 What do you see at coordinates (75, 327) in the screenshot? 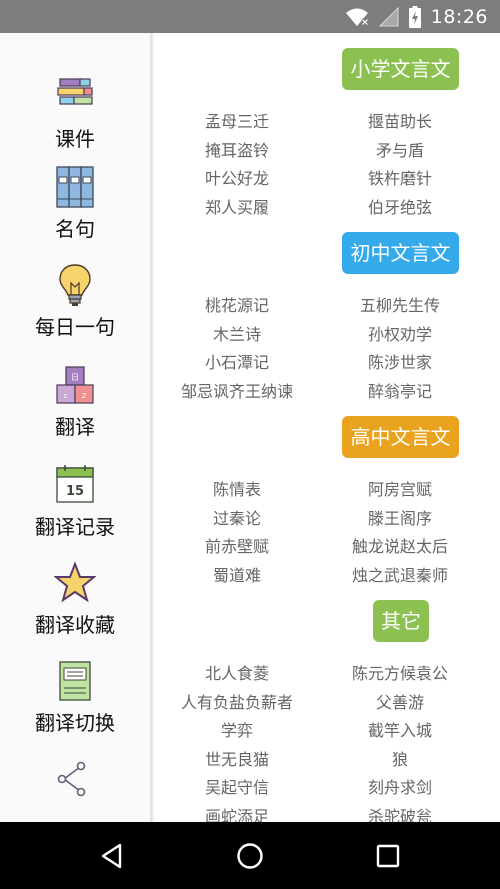
I see `sidebar-item-label: 每日一句` at bounding box center [75, 327].